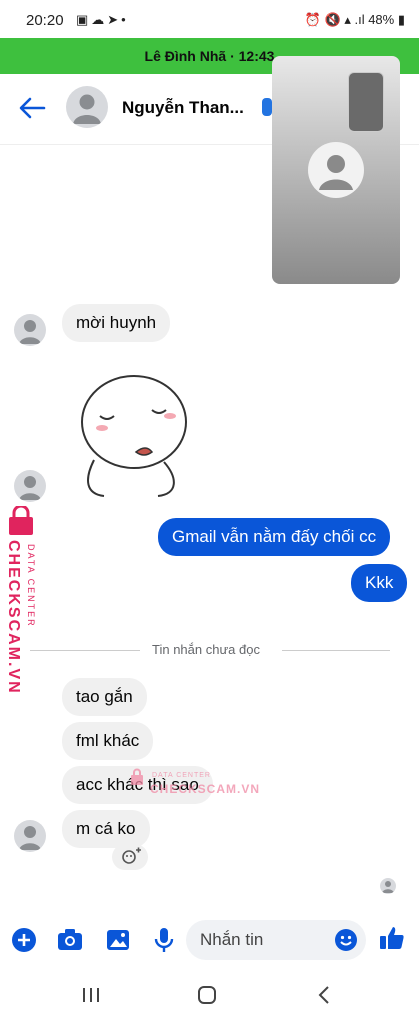 This screenshot has height=1024, width=419. What do you see at coordinates (379, 583) in the screenshot?
I see `message-bubble-outgoing: Kkk` at bounding box center [379, 583].